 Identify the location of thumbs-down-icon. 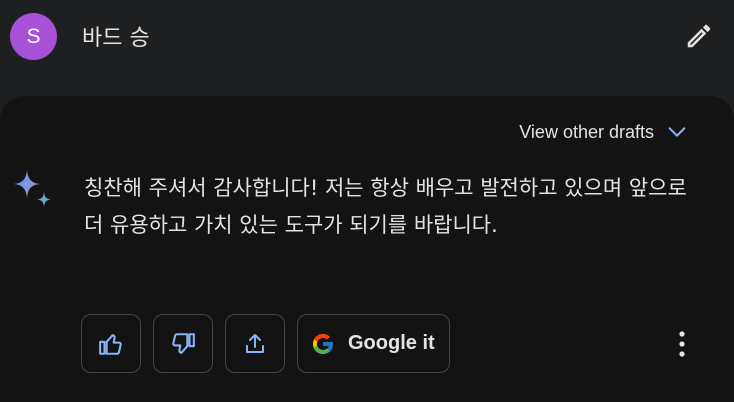
(183, 343).